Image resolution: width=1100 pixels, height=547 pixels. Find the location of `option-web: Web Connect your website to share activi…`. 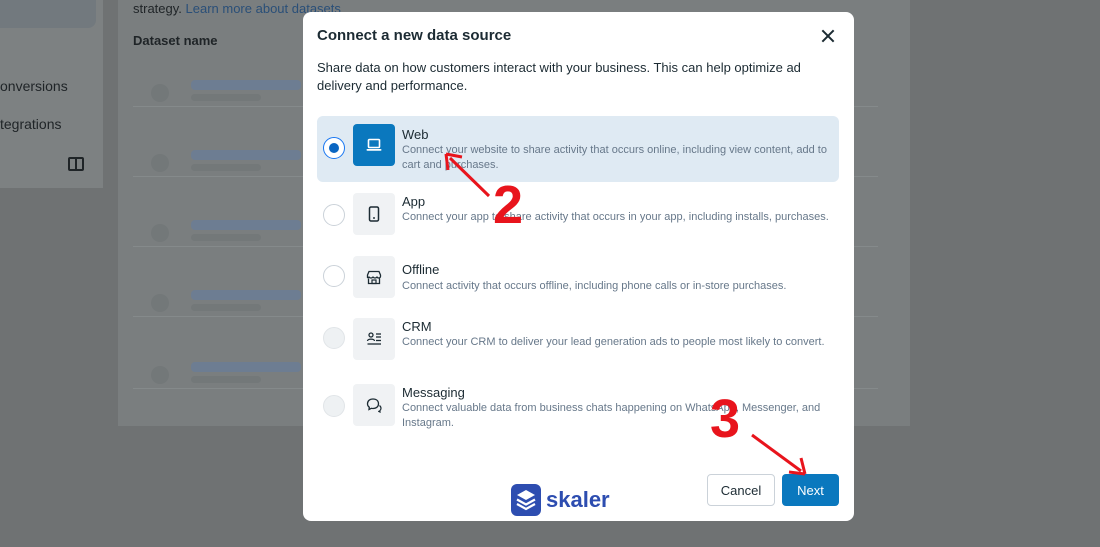

option-web: Web Connect your website to share activi… is located at coordinates (578, 149).